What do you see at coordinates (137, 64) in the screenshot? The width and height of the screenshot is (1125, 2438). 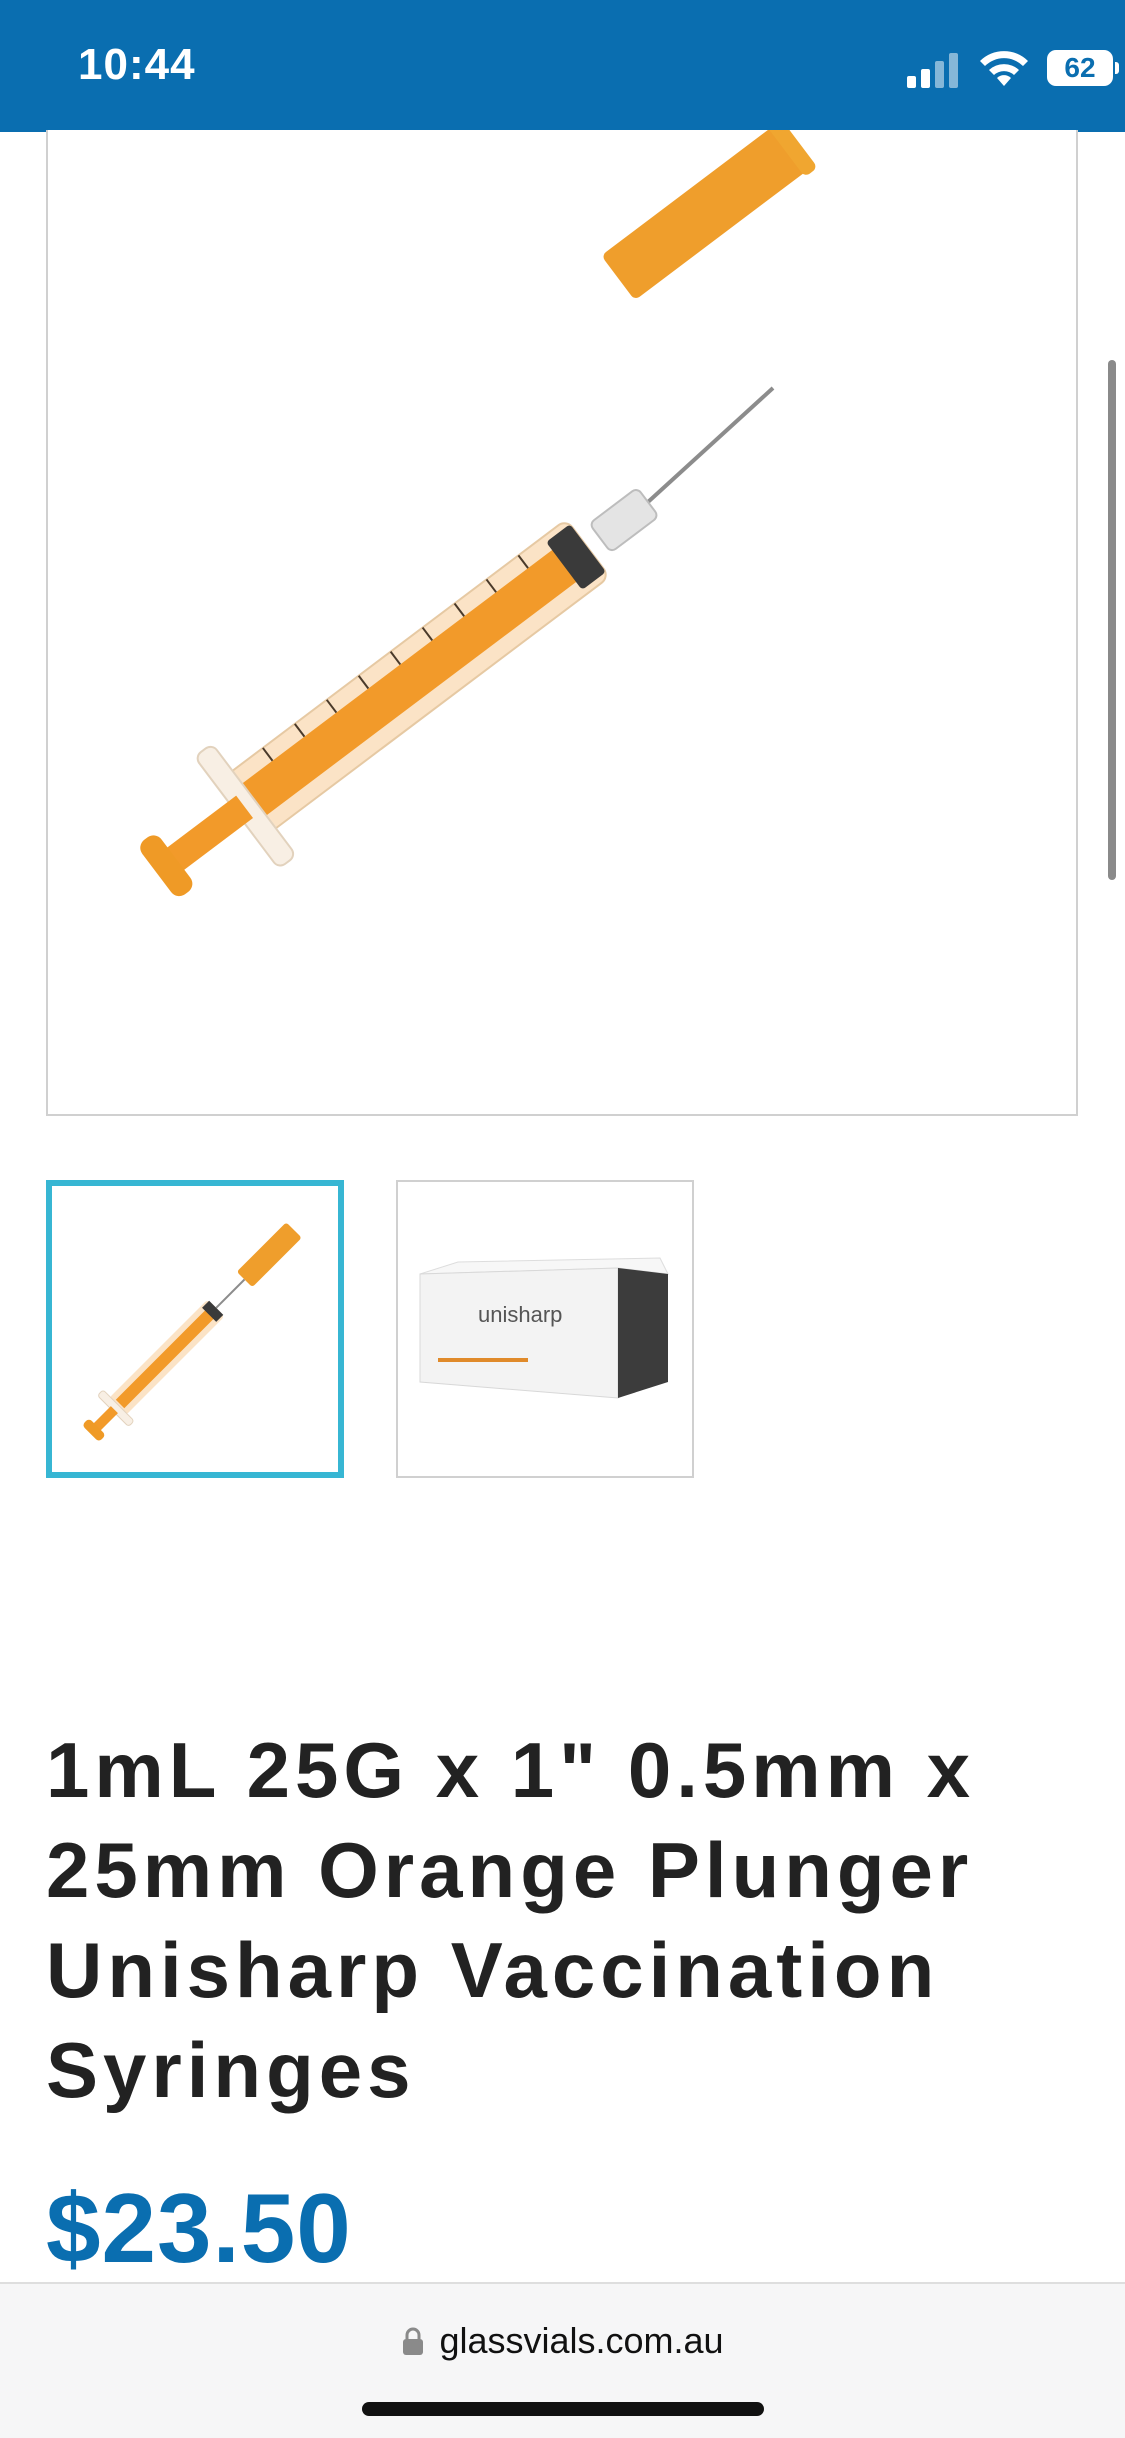 I see `status-time: 10:44` at bounding box center [137, 64].